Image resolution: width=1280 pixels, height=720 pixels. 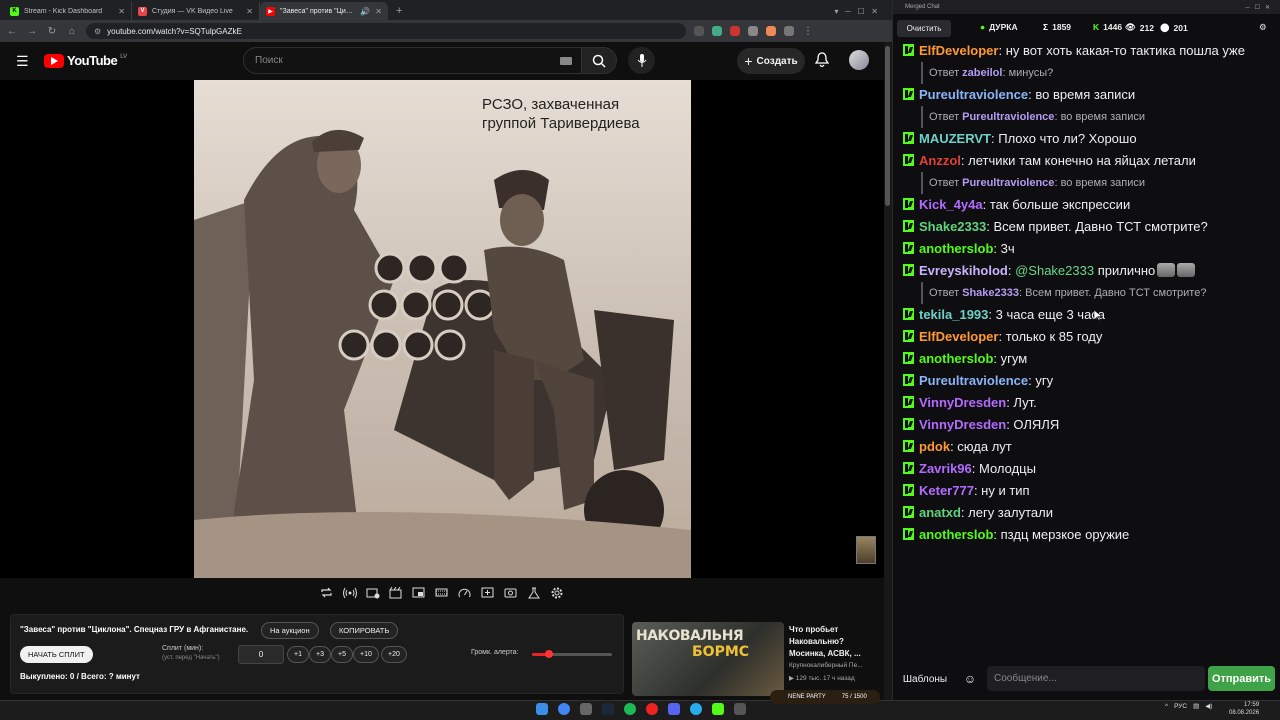 What do you see at coordinates (887, 126) in the screenshot?
I see `scrollbar-thumb` at bounding box center [887, 126].